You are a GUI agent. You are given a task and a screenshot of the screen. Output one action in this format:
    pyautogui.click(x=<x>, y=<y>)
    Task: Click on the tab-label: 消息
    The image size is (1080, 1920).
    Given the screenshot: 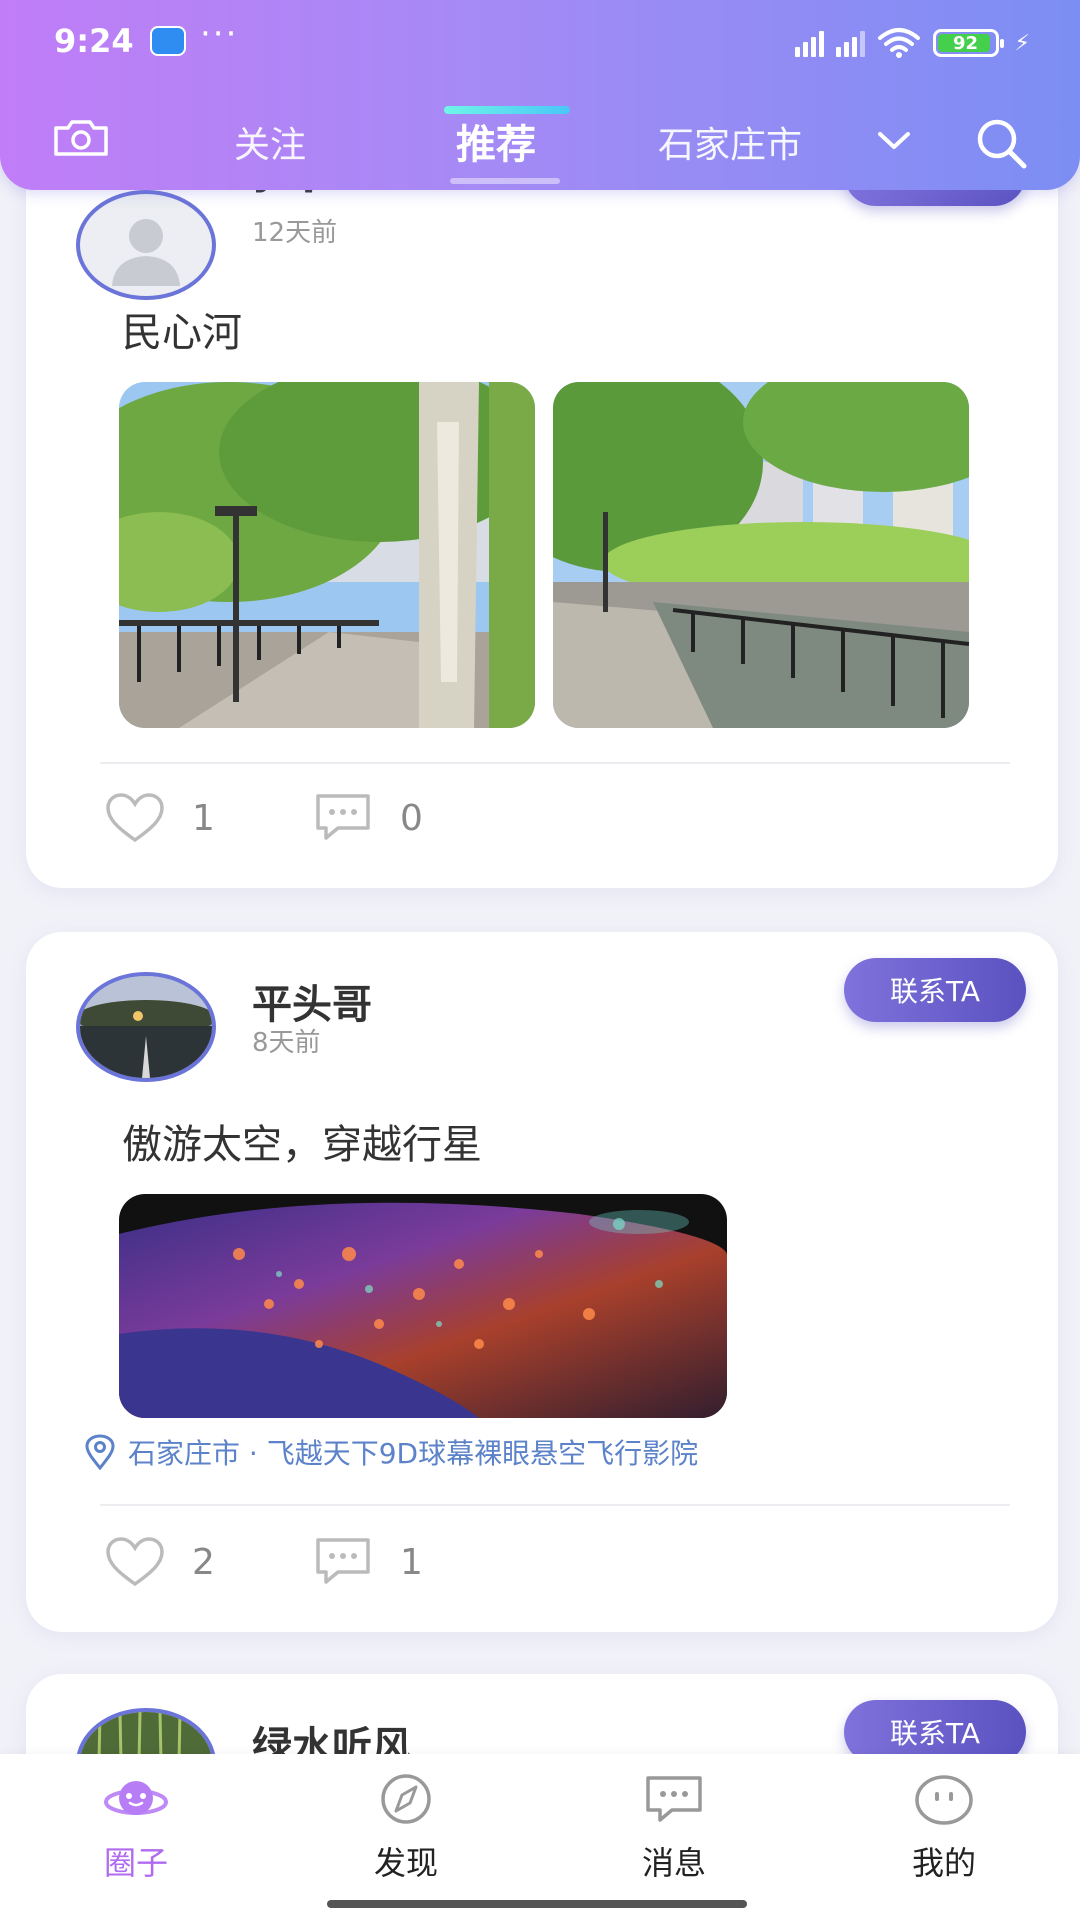 What is the action you would take?
    pyautogui.click(x=673, y=1863)
    